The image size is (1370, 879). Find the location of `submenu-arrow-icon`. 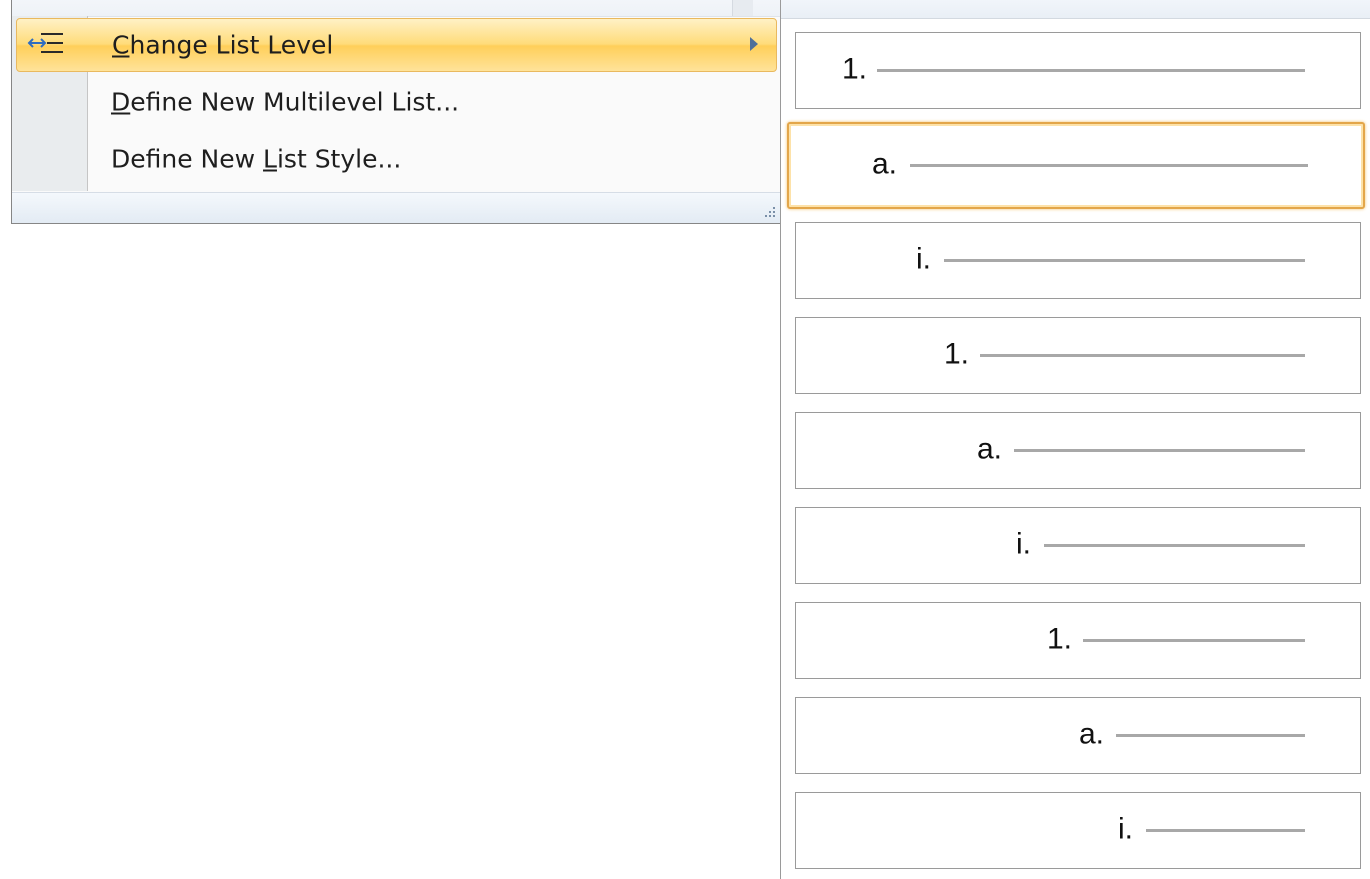

submenu-arrow-icon is located at coordinates (754, 44).